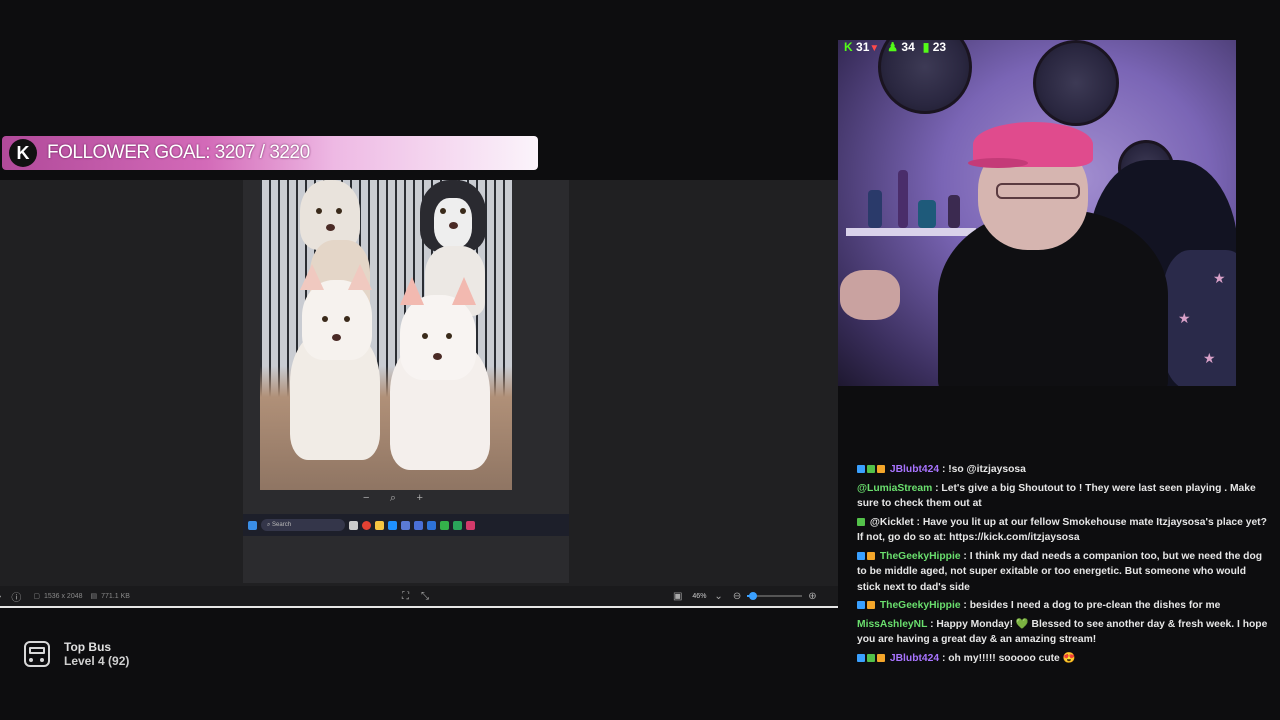  I want to click on file-icon: ▤, so click(94, 596).